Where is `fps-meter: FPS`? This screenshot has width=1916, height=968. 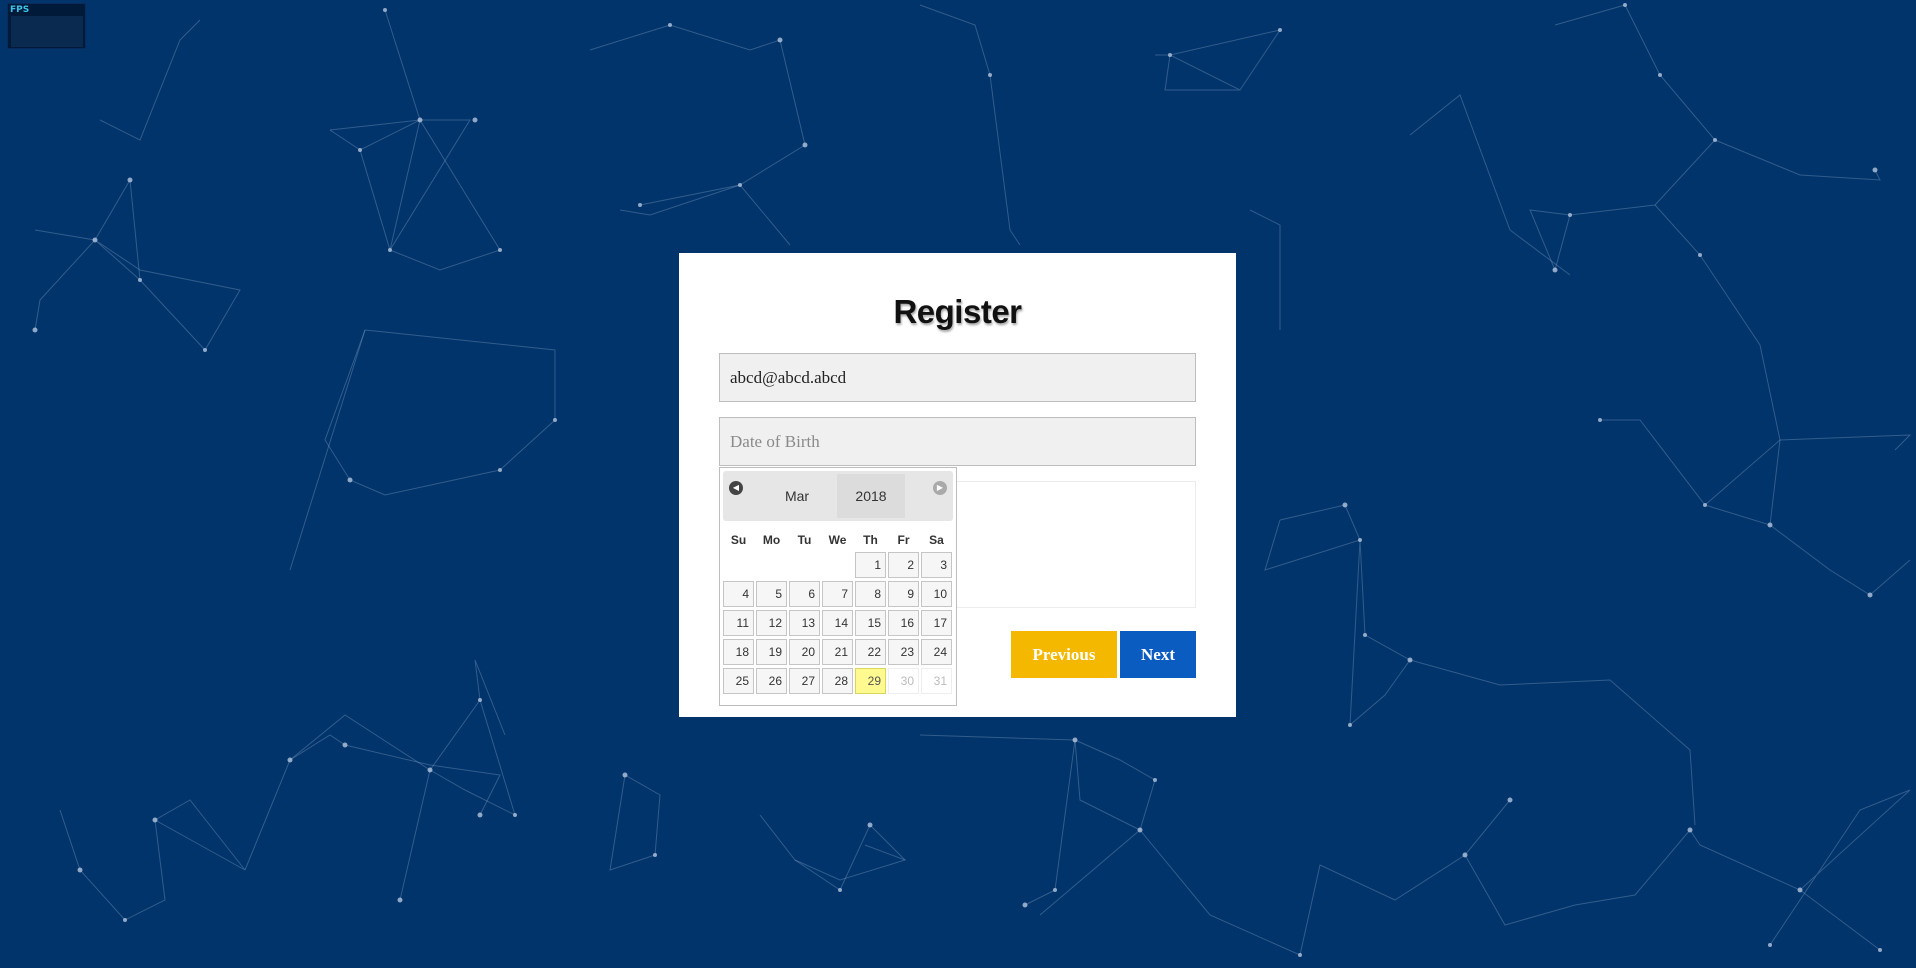 fps-meter: FPS is located at coordinates (46, 26).